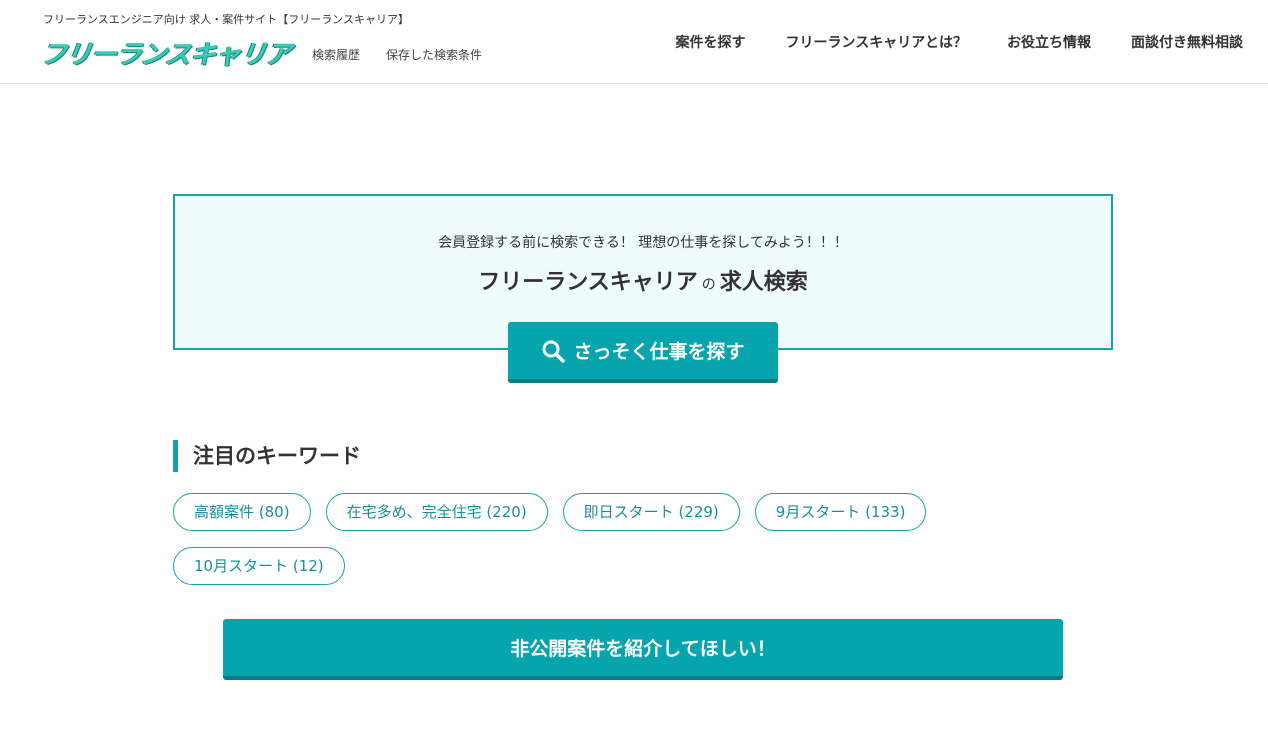 This screenshot has width=1268, height=741. What do you see at coordinates (588, 282) in the screenshot?
I see `search-title-brand: フリーランスキャリア` at bounding box center [588, 282].